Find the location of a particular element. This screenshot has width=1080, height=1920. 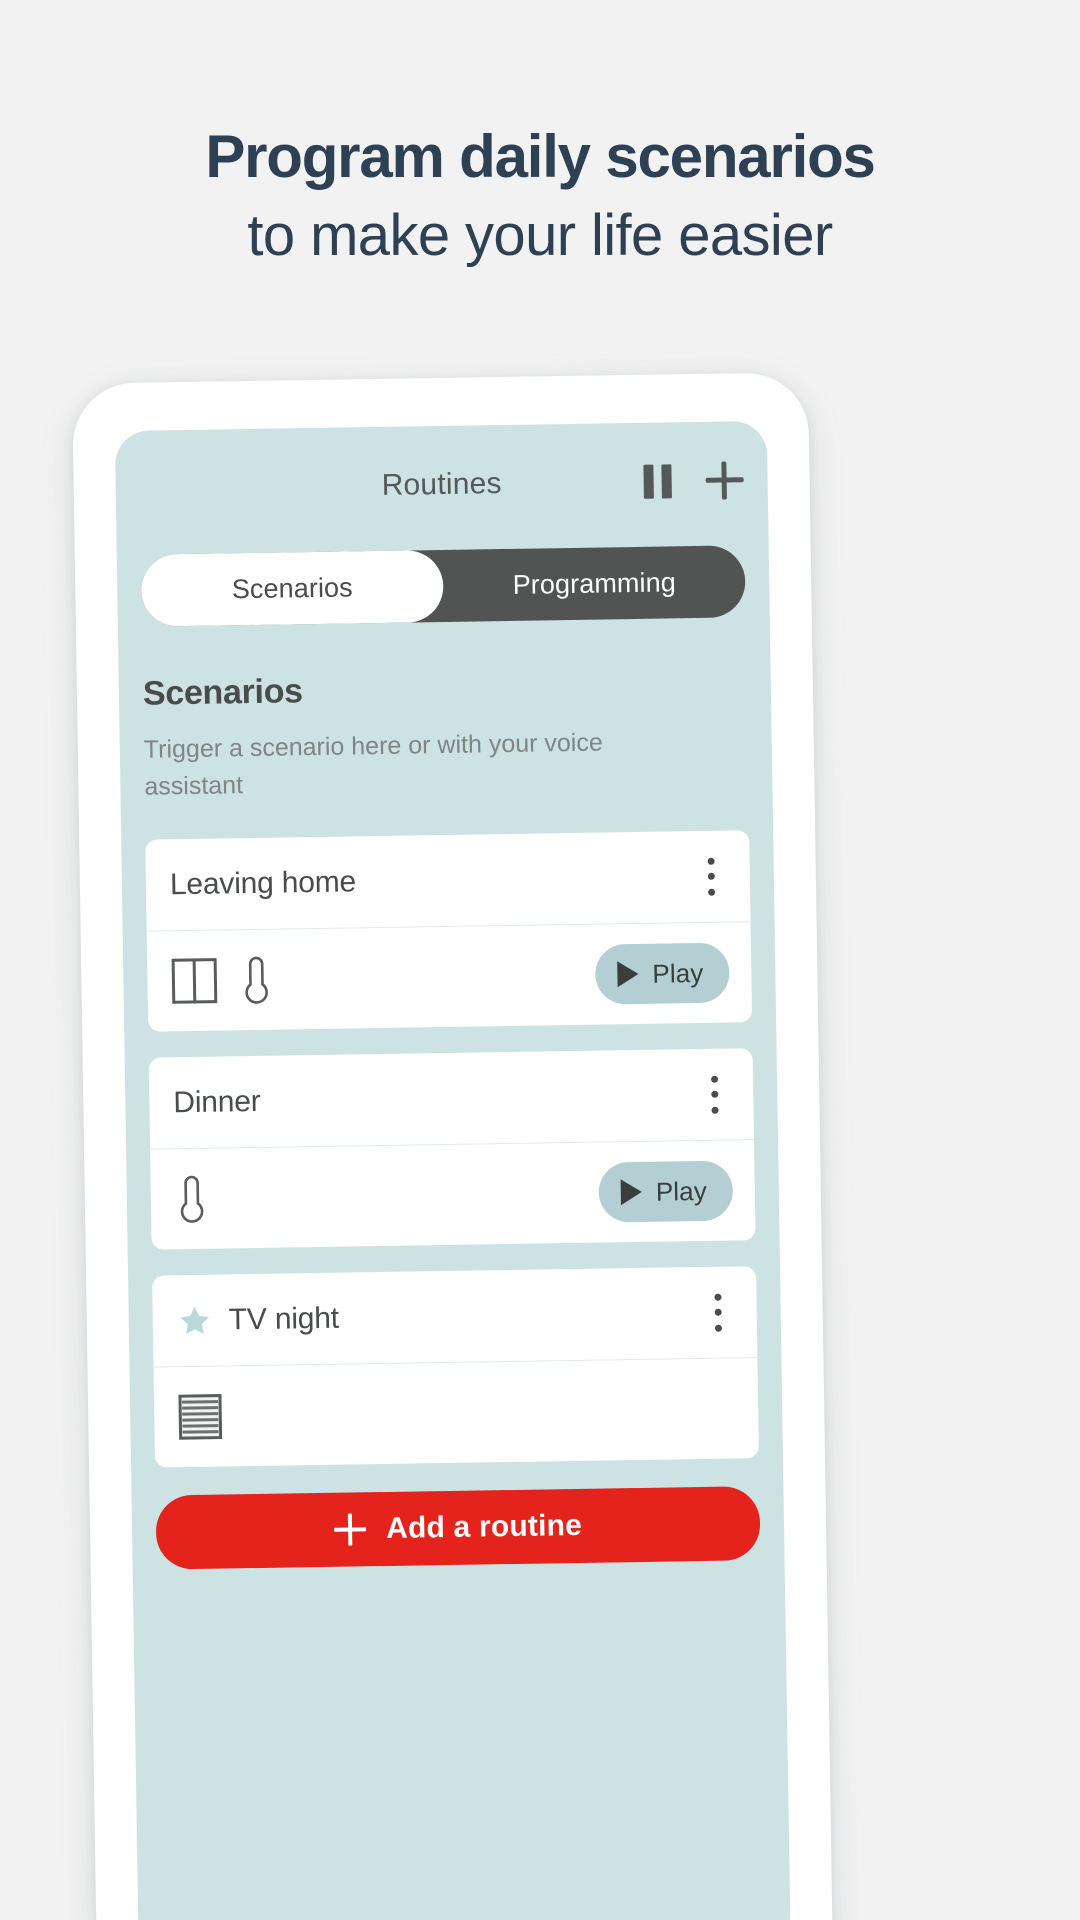

header-actions is located at coordinates (693, 481).